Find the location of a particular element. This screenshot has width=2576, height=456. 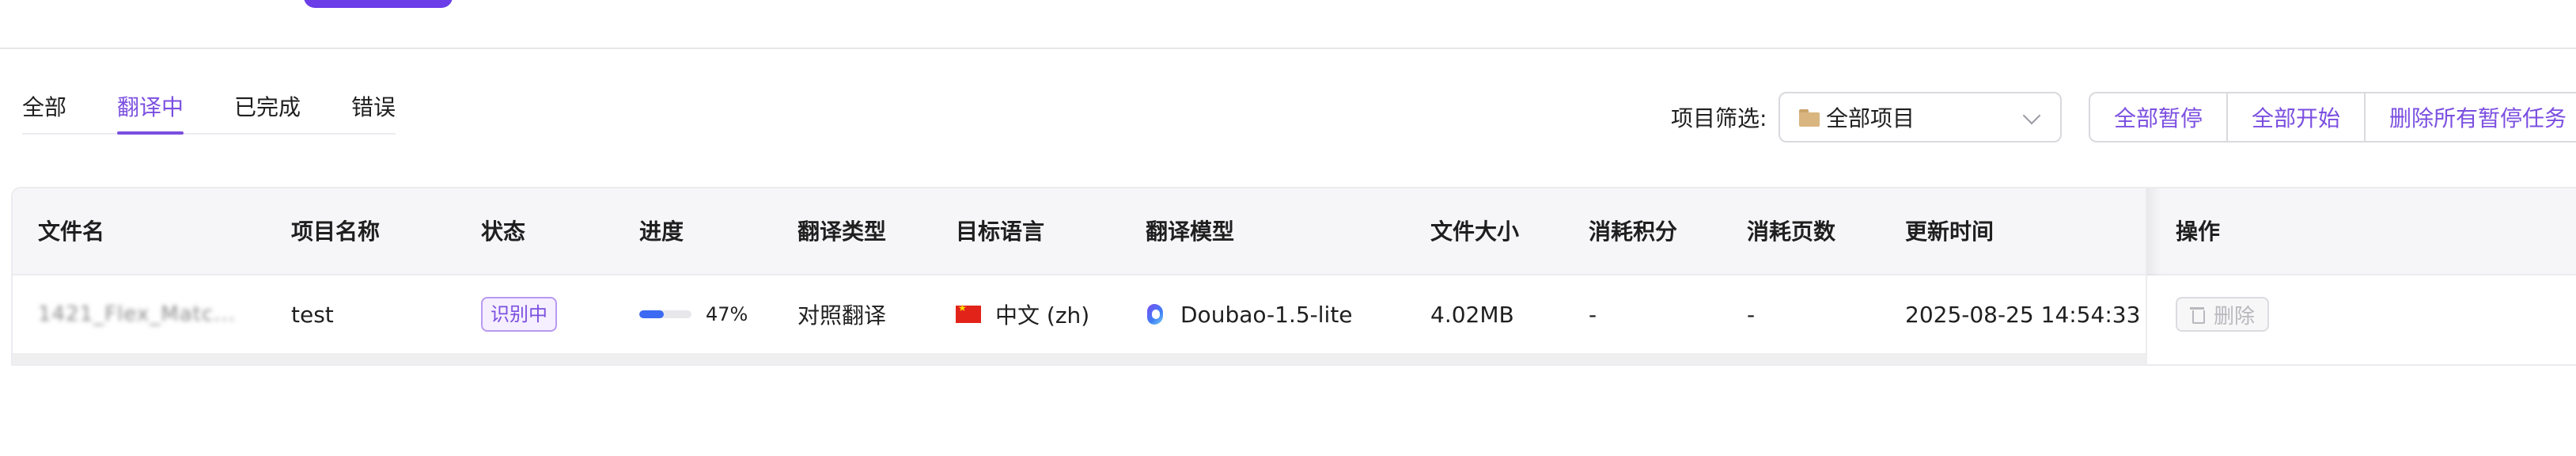

model-text: Doubao-1.5-lite is located at coordinates (1266, 314).